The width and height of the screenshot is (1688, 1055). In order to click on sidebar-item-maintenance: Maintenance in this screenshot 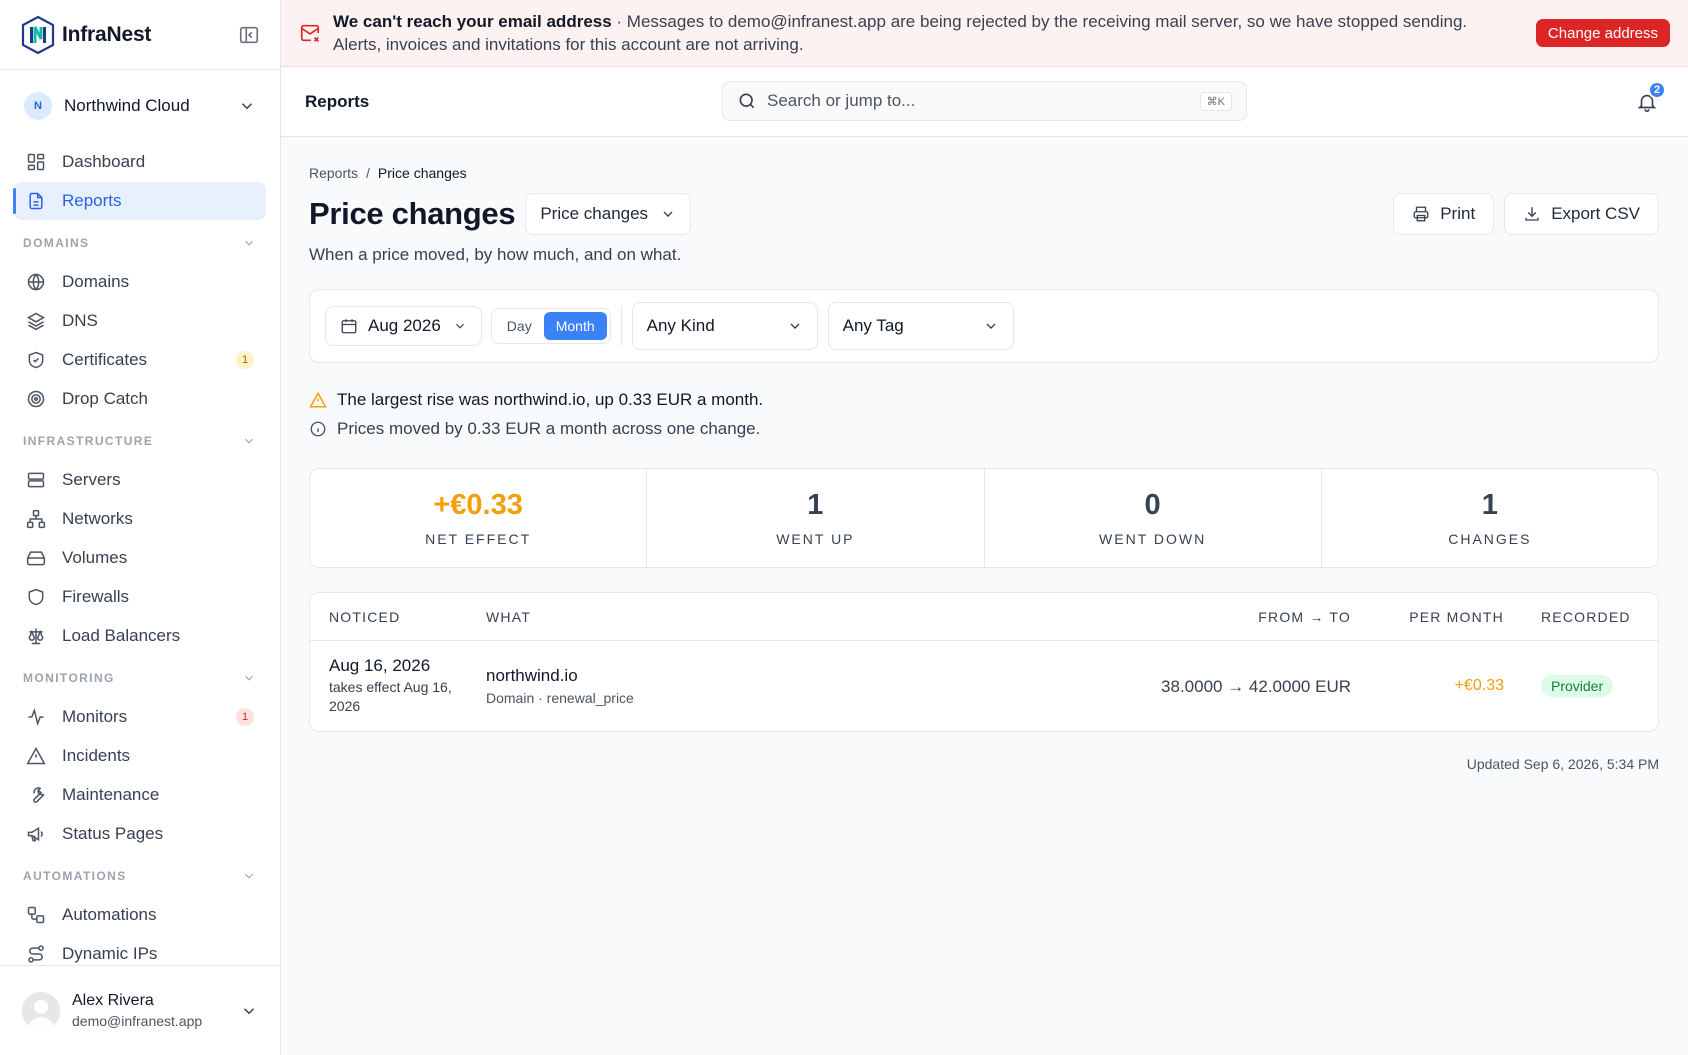, I will do `click(140, 795)`.